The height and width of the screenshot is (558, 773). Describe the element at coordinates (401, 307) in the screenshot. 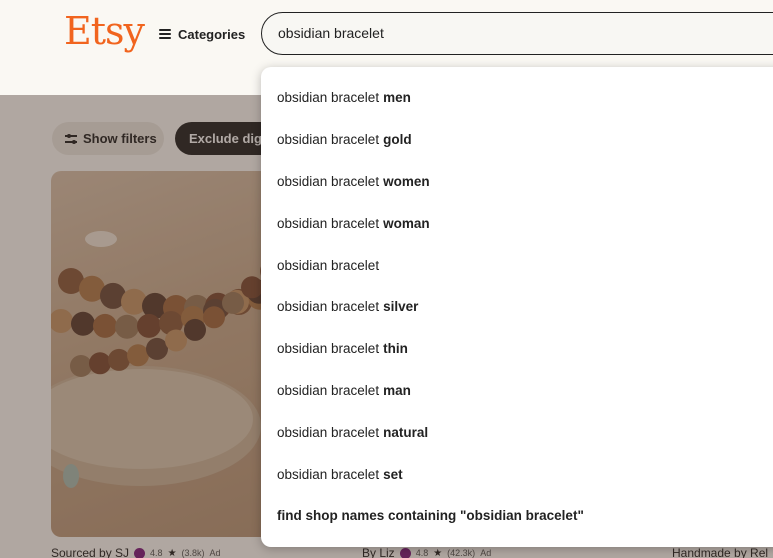

I see `suggestion-suffix-text: silver` at that location.